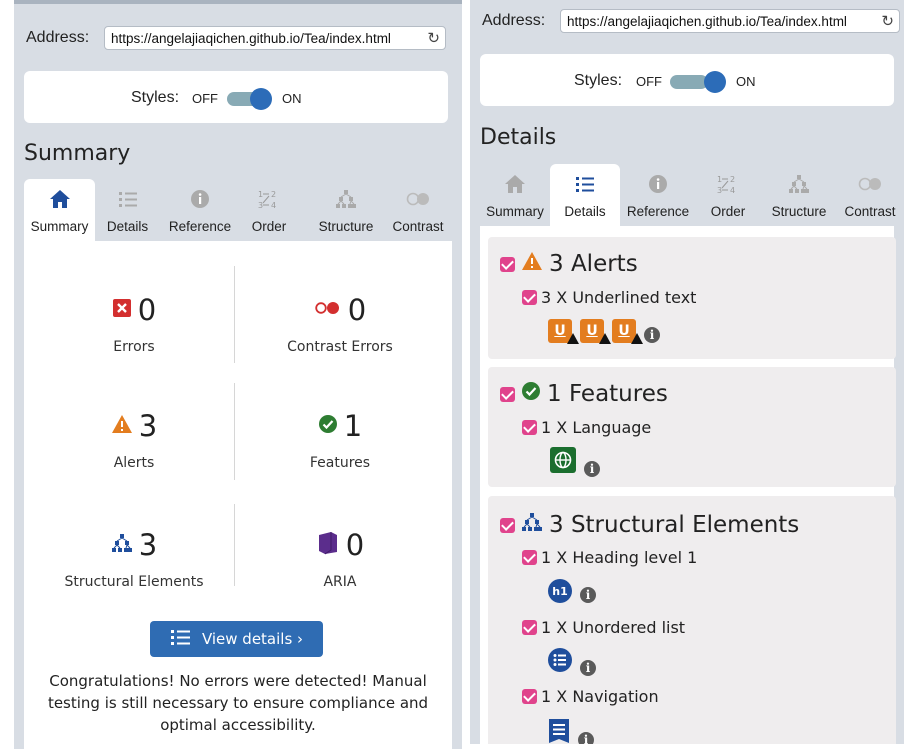 This screenshot has width=904, height=749. Describe the element at coordinates (507, 394) in the screenshot. I see `features-checkbox` at that location.